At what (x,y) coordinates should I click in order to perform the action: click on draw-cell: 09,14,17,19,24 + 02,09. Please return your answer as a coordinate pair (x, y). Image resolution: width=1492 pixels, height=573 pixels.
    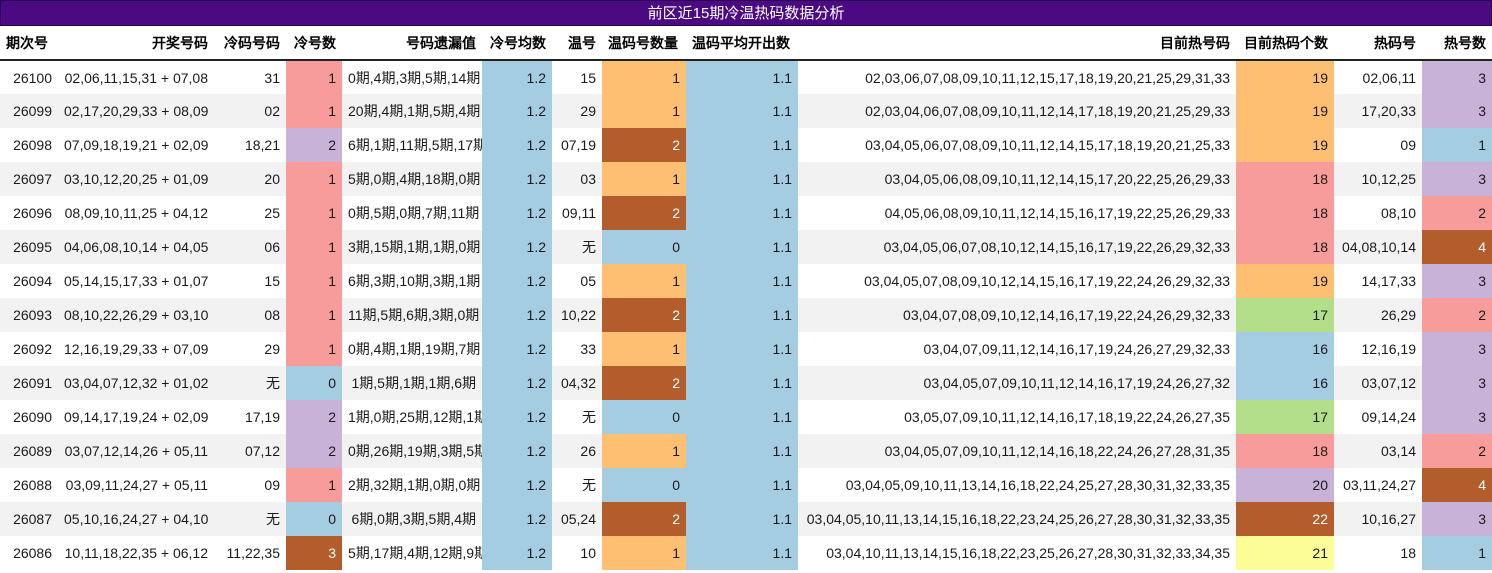
    Looking at the image, I should click on (136, 417).